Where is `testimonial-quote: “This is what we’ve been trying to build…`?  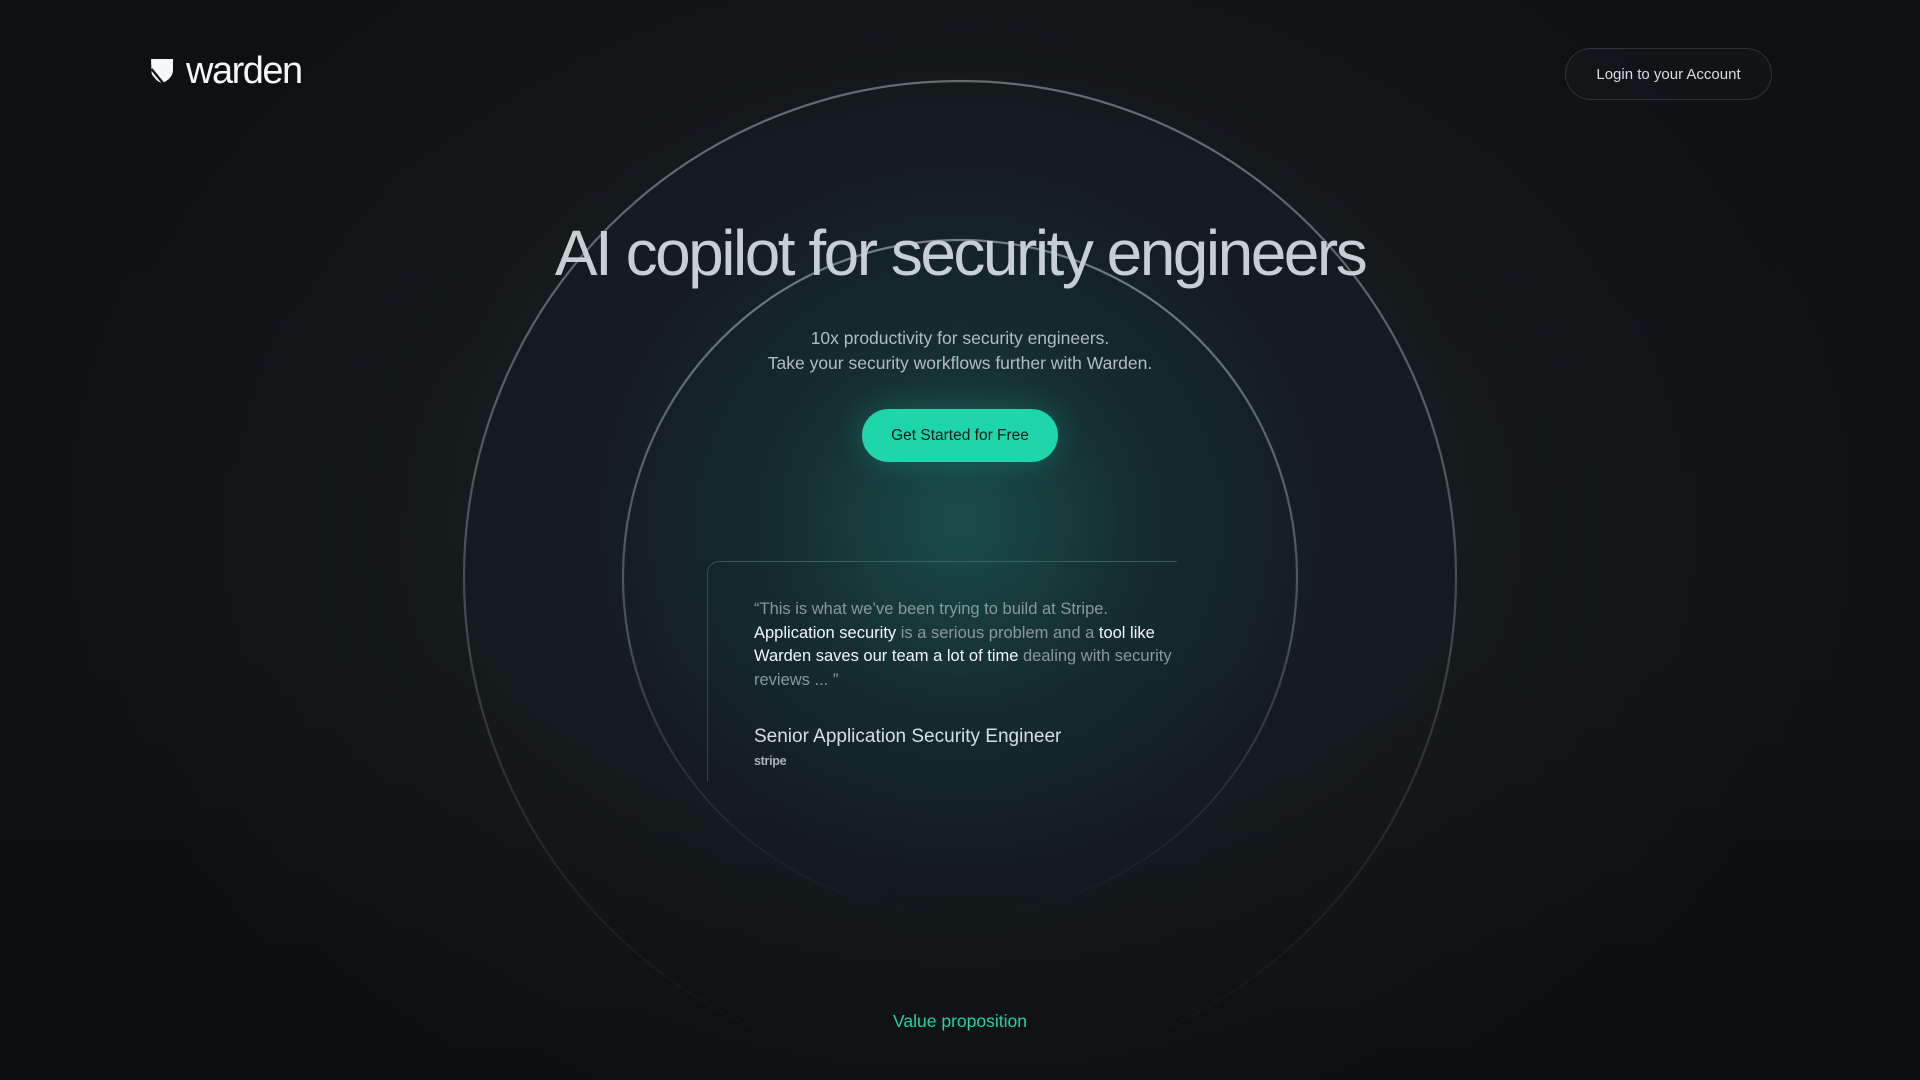 testimonial-quote: “This is what we’ve been trying to build… is located at coordinates (964, 645).